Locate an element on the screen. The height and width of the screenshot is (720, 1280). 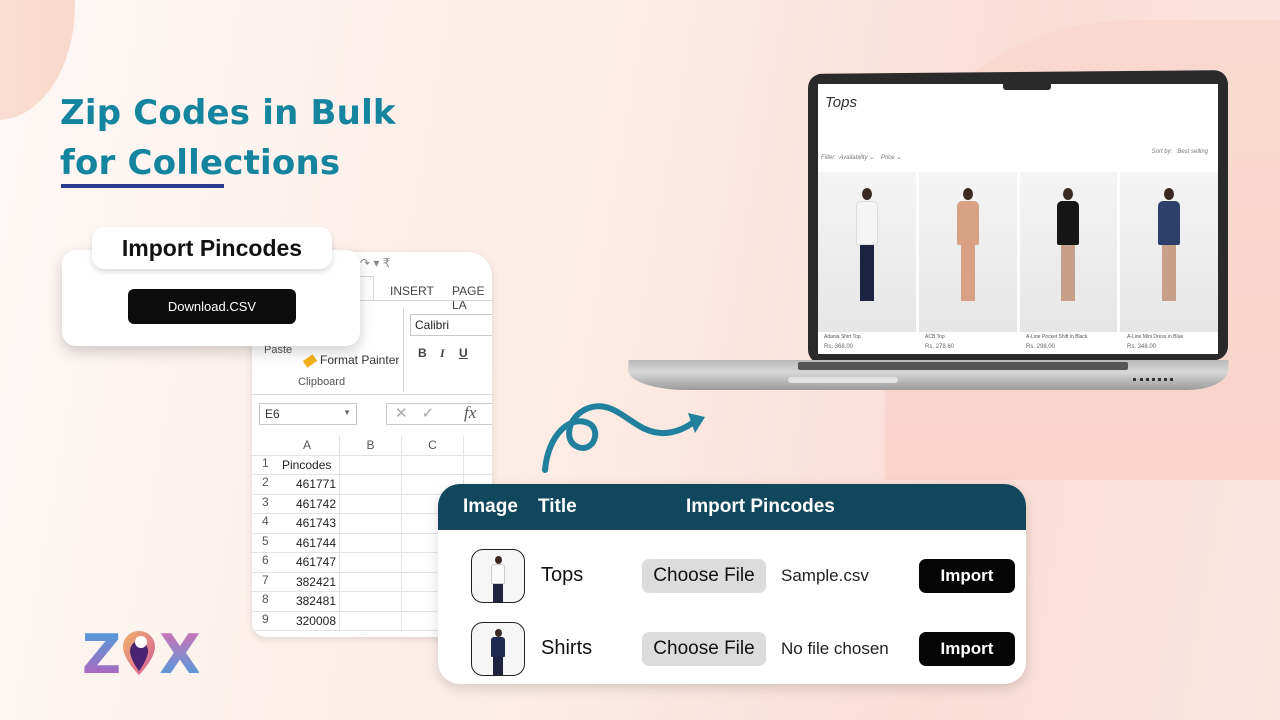
cell-a: 461744 is located at coordinates (309, 542).